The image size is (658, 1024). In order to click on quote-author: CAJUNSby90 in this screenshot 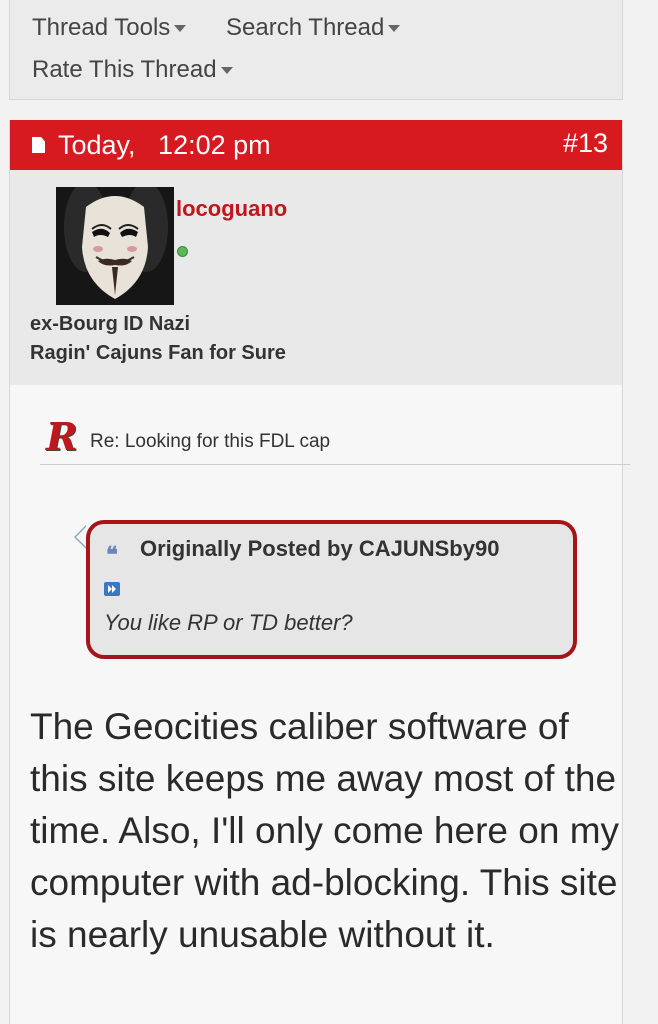, I will do `click(429, 548)`.